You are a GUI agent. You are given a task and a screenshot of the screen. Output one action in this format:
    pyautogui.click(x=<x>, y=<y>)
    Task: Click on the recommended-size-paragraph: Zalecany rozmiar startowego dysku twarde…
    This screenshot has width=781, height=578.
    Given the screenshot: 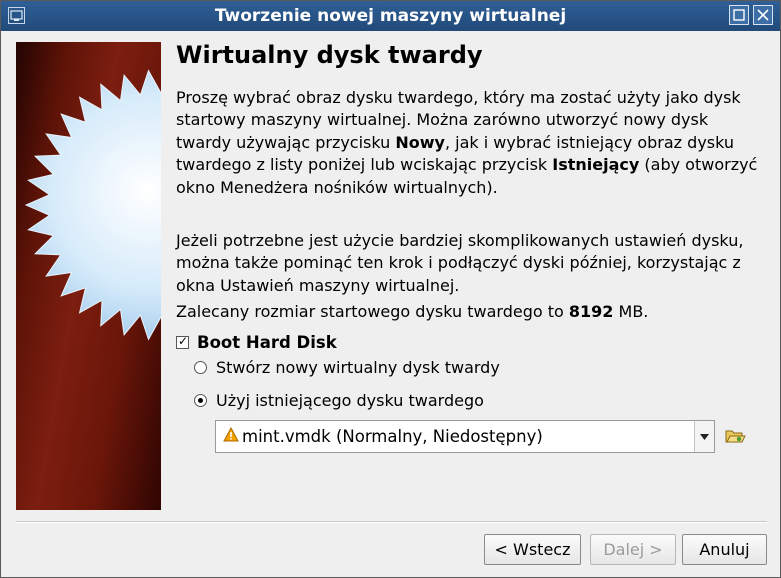 What is the action you would take?
    pyautogui.click(x=468, y=312)
    